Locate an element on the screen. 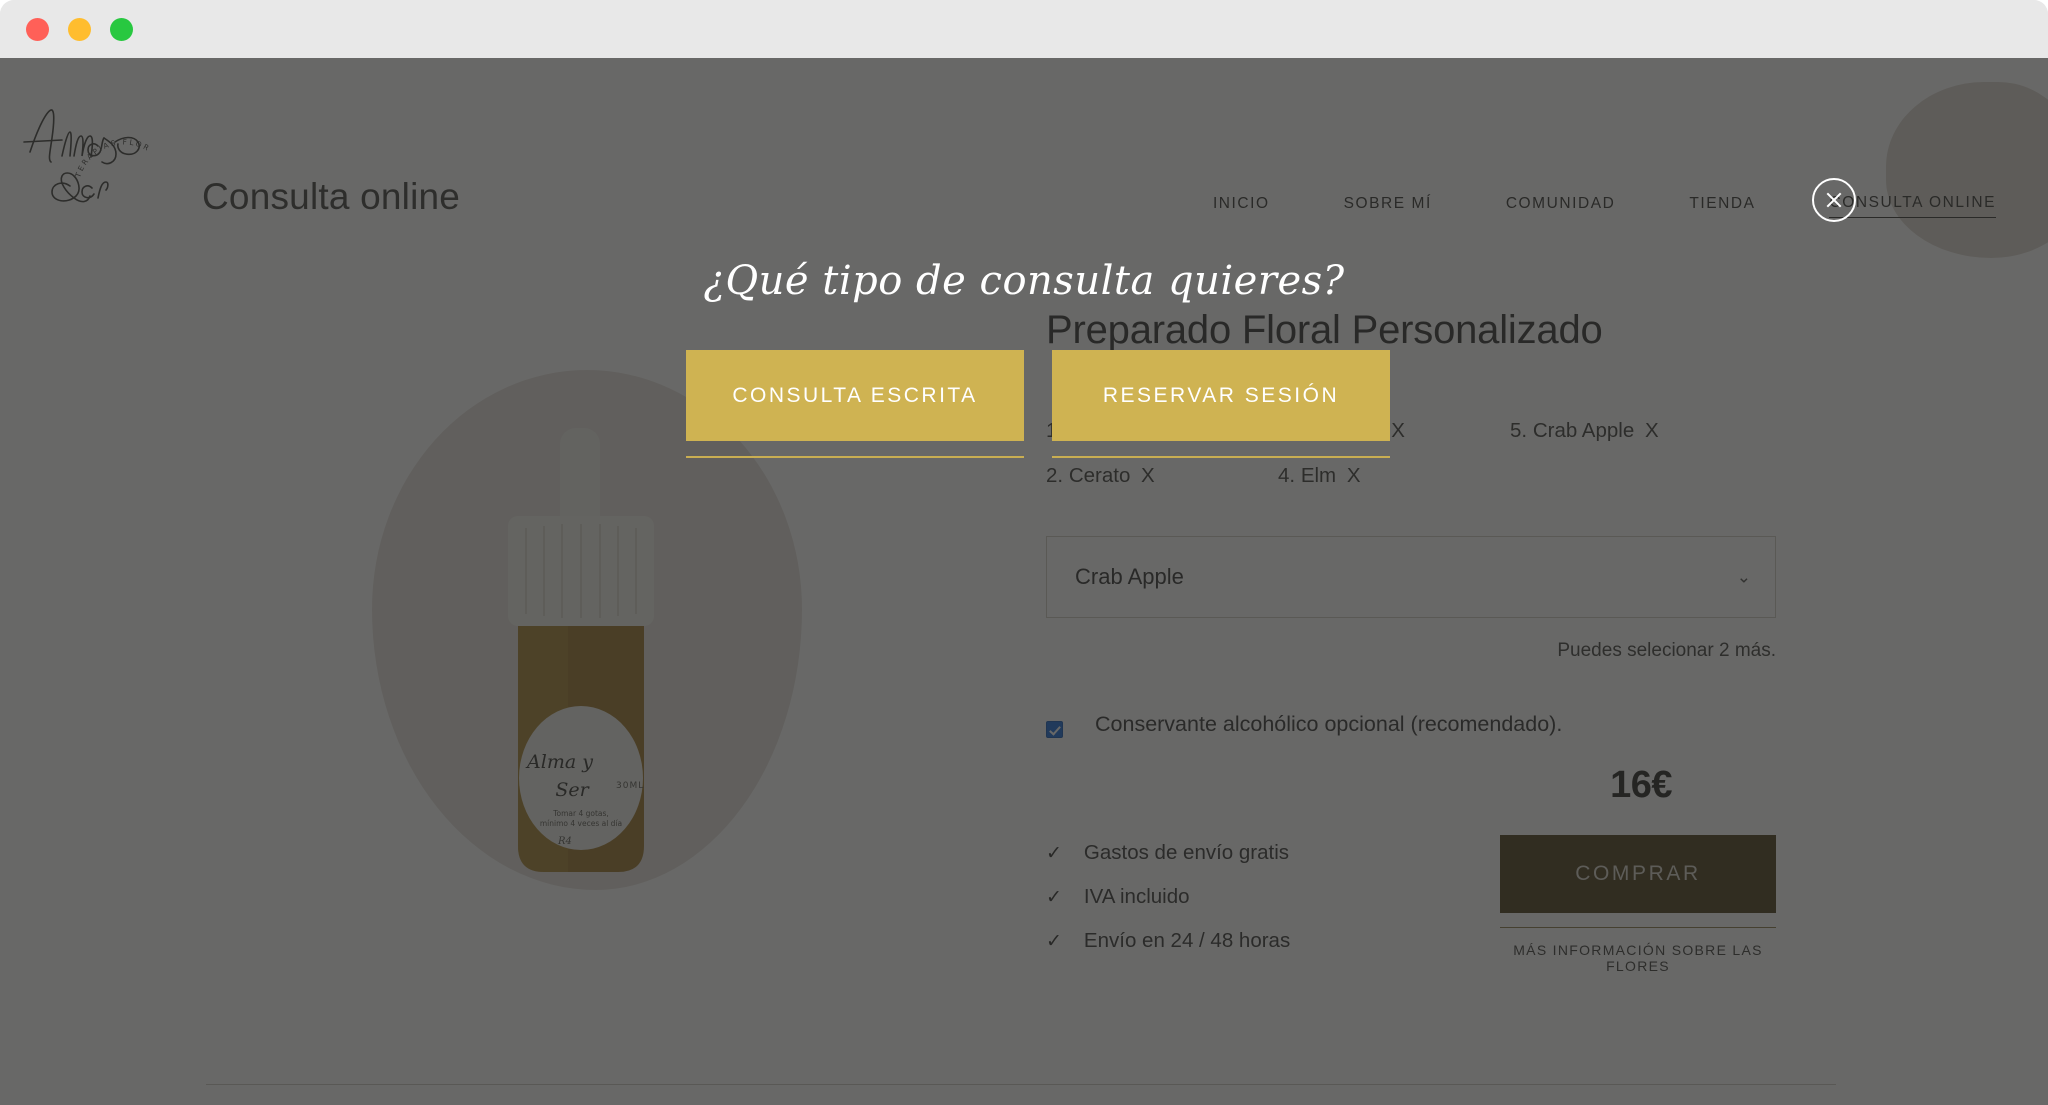 The image size is (2048, 1105). window-traffic-lights is located at coordinates (79, 29).